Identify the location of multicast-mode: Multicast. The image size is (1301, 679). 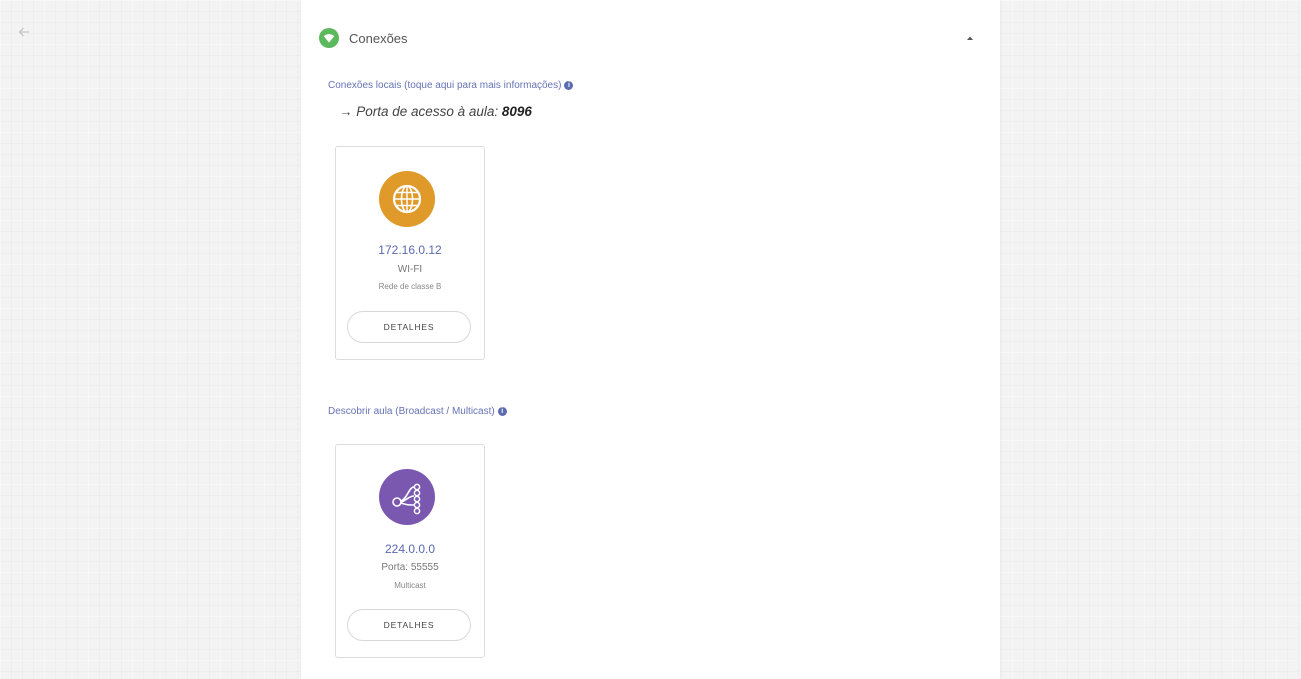
(410, 585).